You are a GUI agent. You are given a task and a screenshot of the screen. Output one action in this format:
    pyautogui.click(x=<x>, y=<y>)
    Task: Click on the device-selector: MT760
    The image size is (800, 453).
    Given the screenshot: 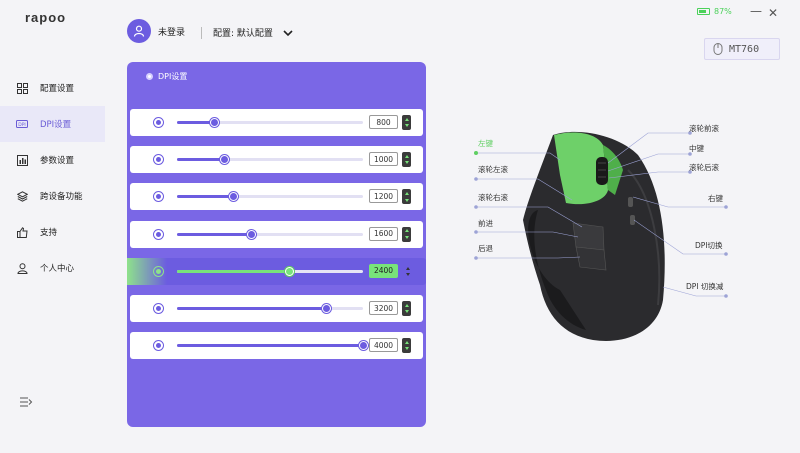 What is the action you would take?
    pyautogui.click(x=742, y=49)
    